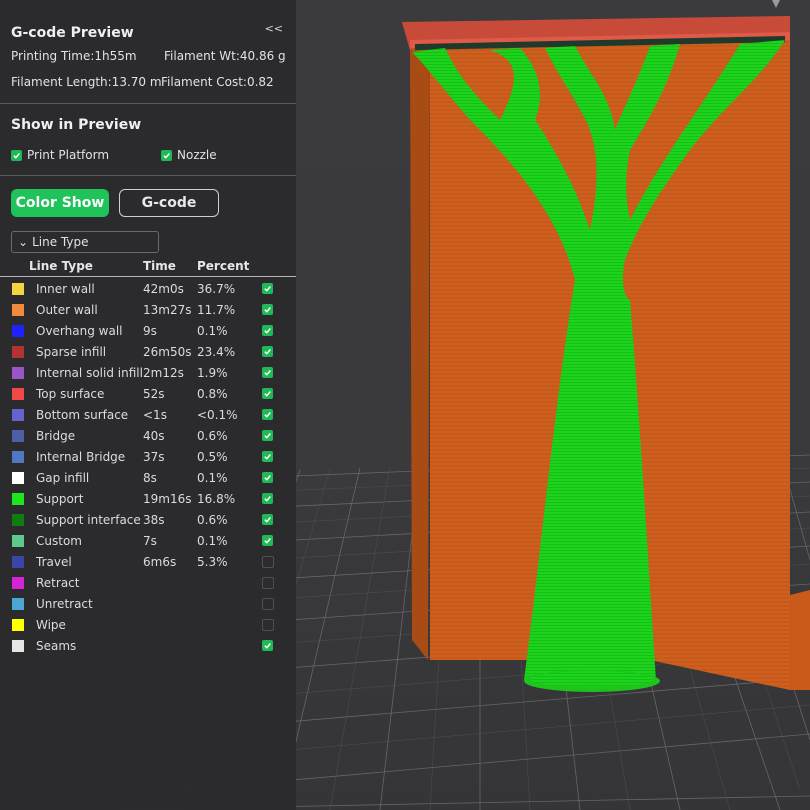 Image resolution: width=810 pixels, height=810 pixels. What do you see at coordinates (163, 373) in the screenshot?
I see `line-type-time: 2m12s` at bounding box center [163, 373].